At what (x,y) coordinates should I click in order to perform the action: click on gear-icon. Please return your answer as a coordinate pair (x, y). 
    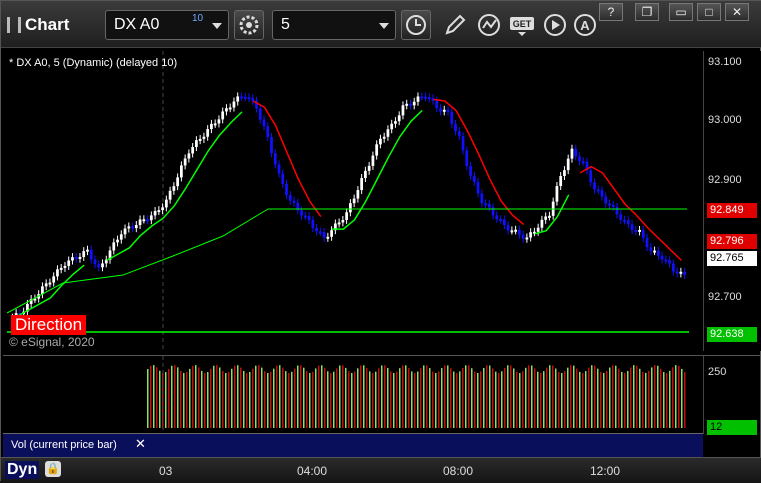
    Looking at the image, I should click on (249, 25).